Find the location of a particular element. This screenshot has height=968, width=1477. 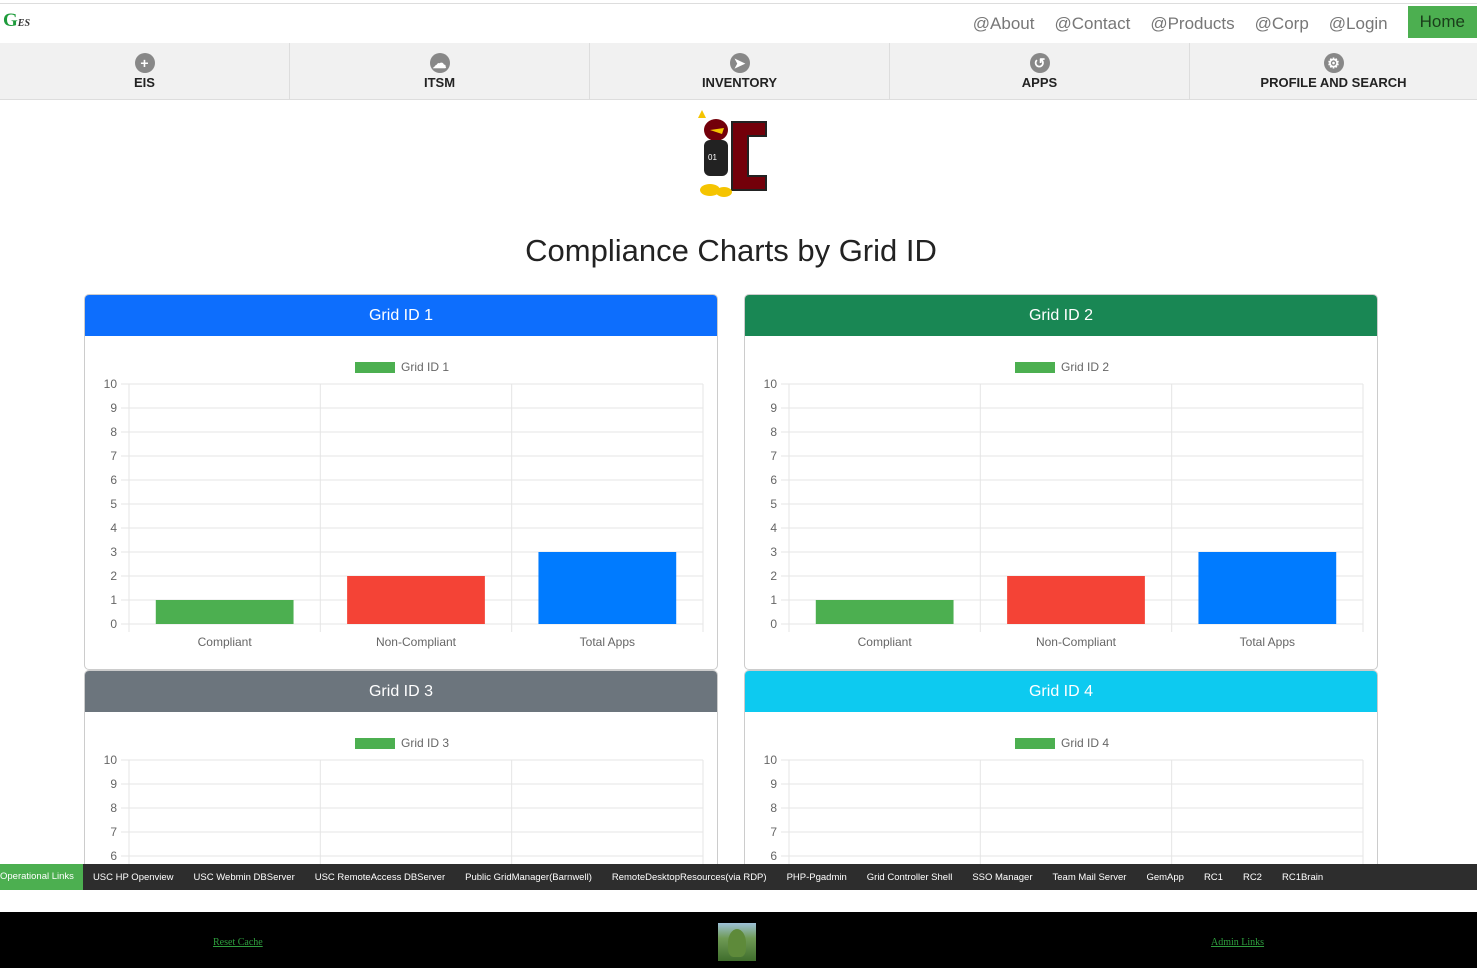

bar-chart-grid-3: Grid ID 3 6 7 8 9 10 is located at coordinates (404, 800).